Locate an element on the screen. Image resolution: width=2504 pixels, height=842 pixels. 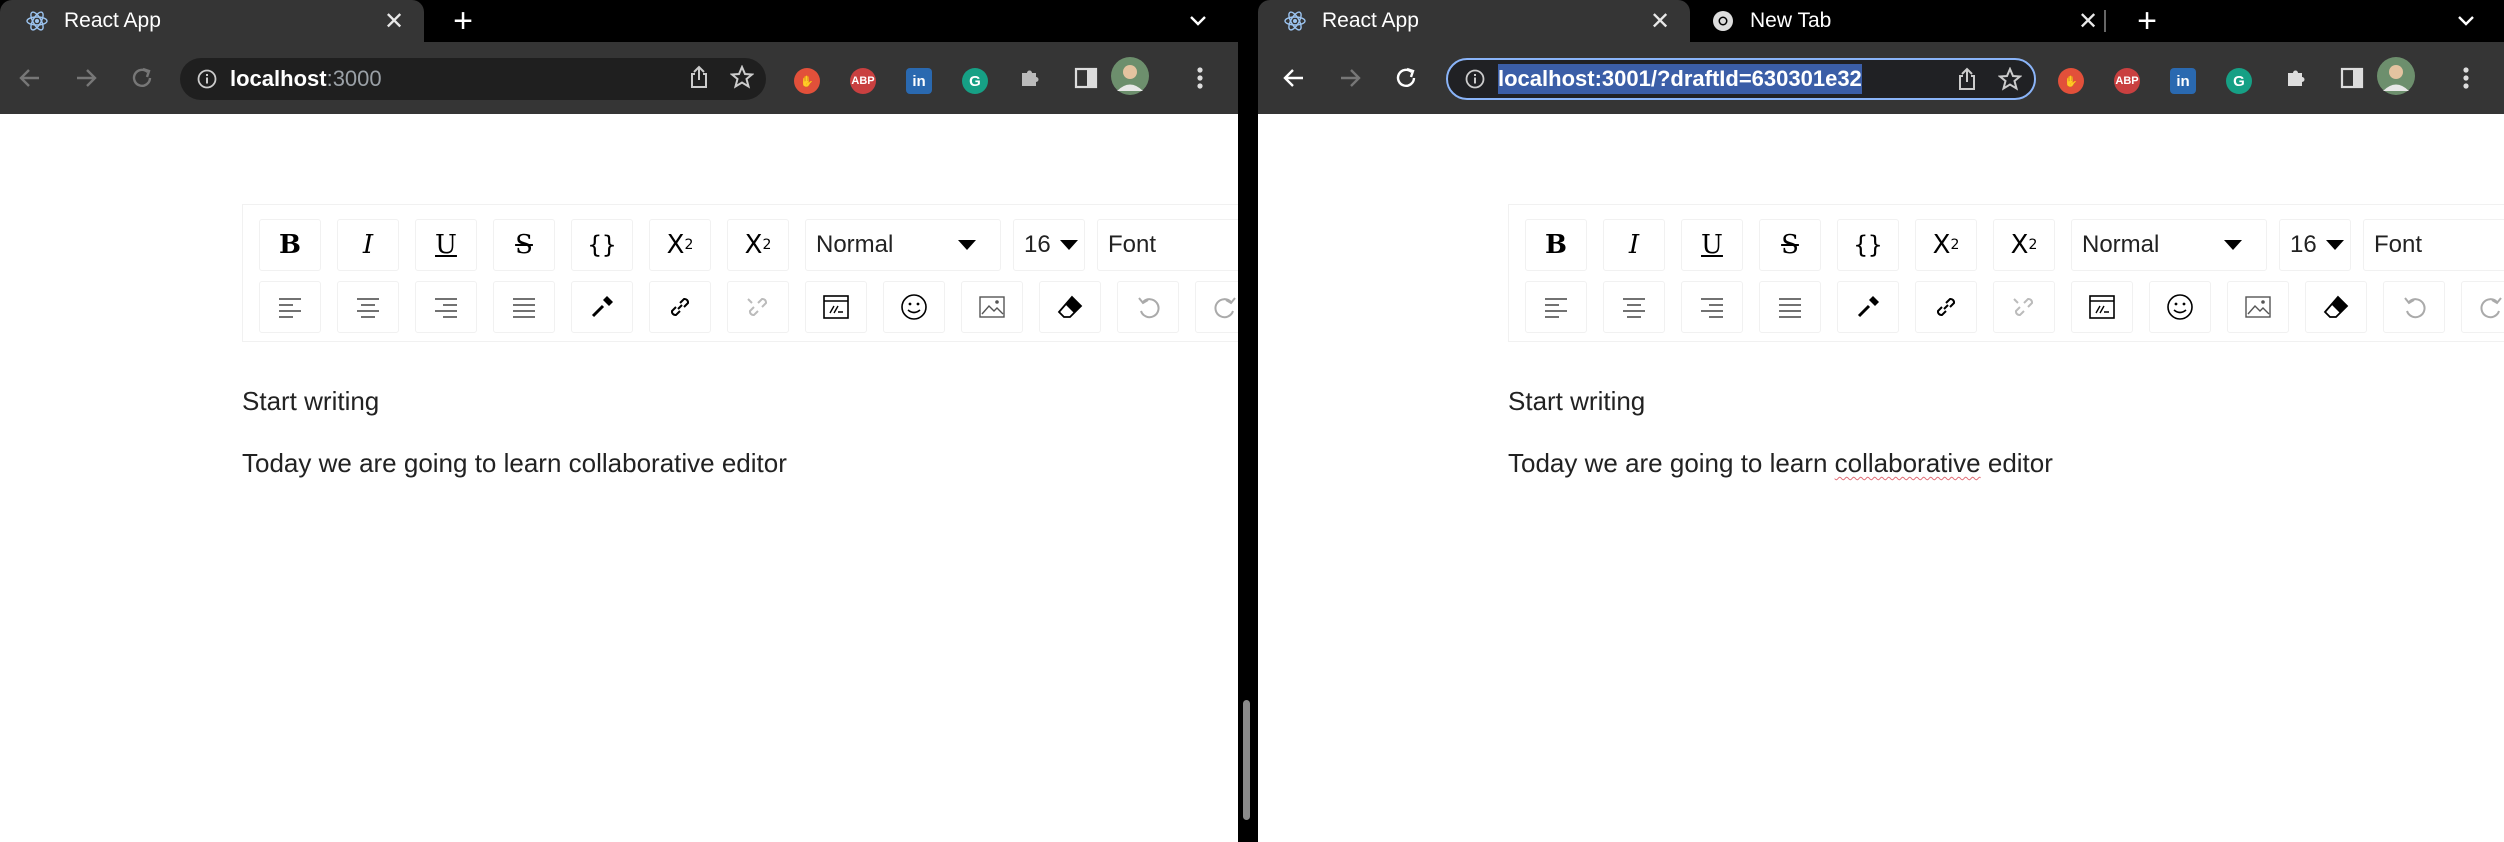
address-bar: localhost:3000 is located at coordinates (473, 79).